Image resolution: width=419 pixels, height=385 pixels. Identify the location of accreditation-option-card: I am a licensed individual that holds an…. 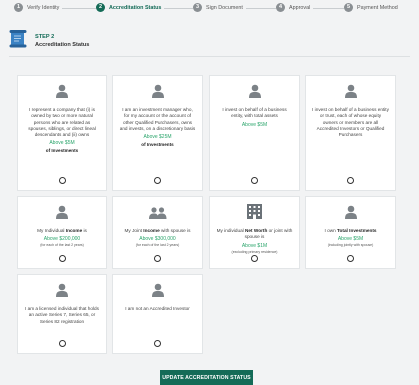
(62, 314).